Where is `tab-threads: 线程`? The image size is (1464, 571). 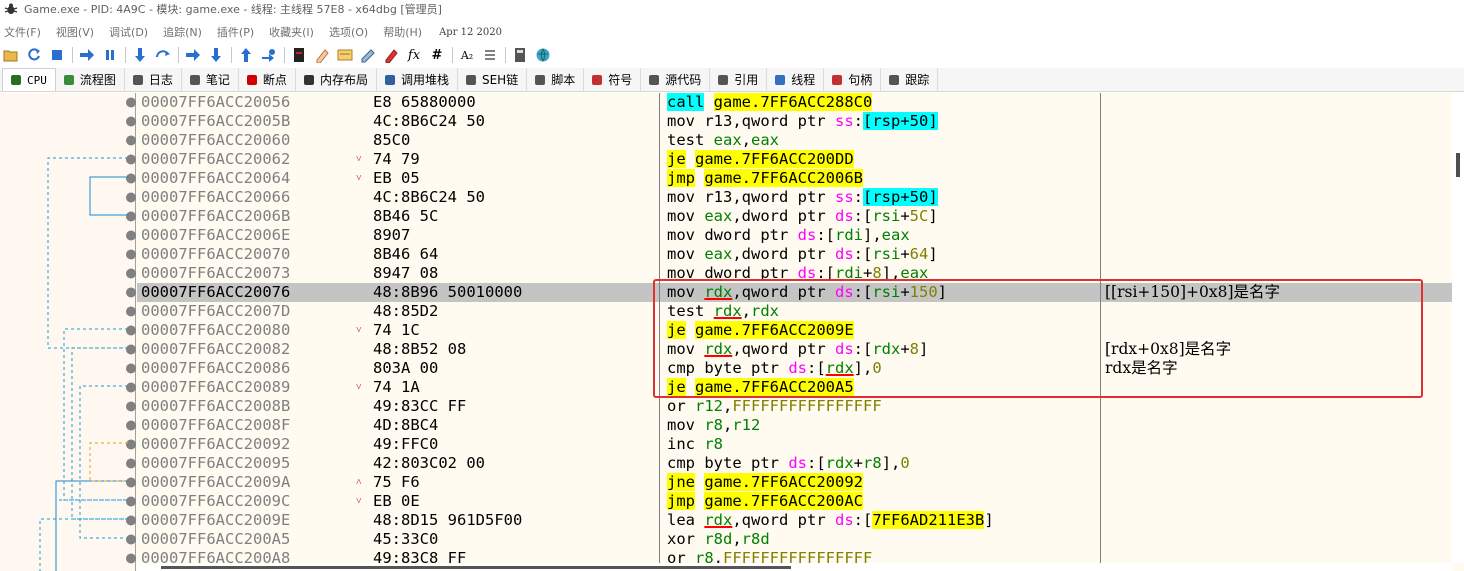 tab-threads: 线程 is located at coordinates (796, 79).